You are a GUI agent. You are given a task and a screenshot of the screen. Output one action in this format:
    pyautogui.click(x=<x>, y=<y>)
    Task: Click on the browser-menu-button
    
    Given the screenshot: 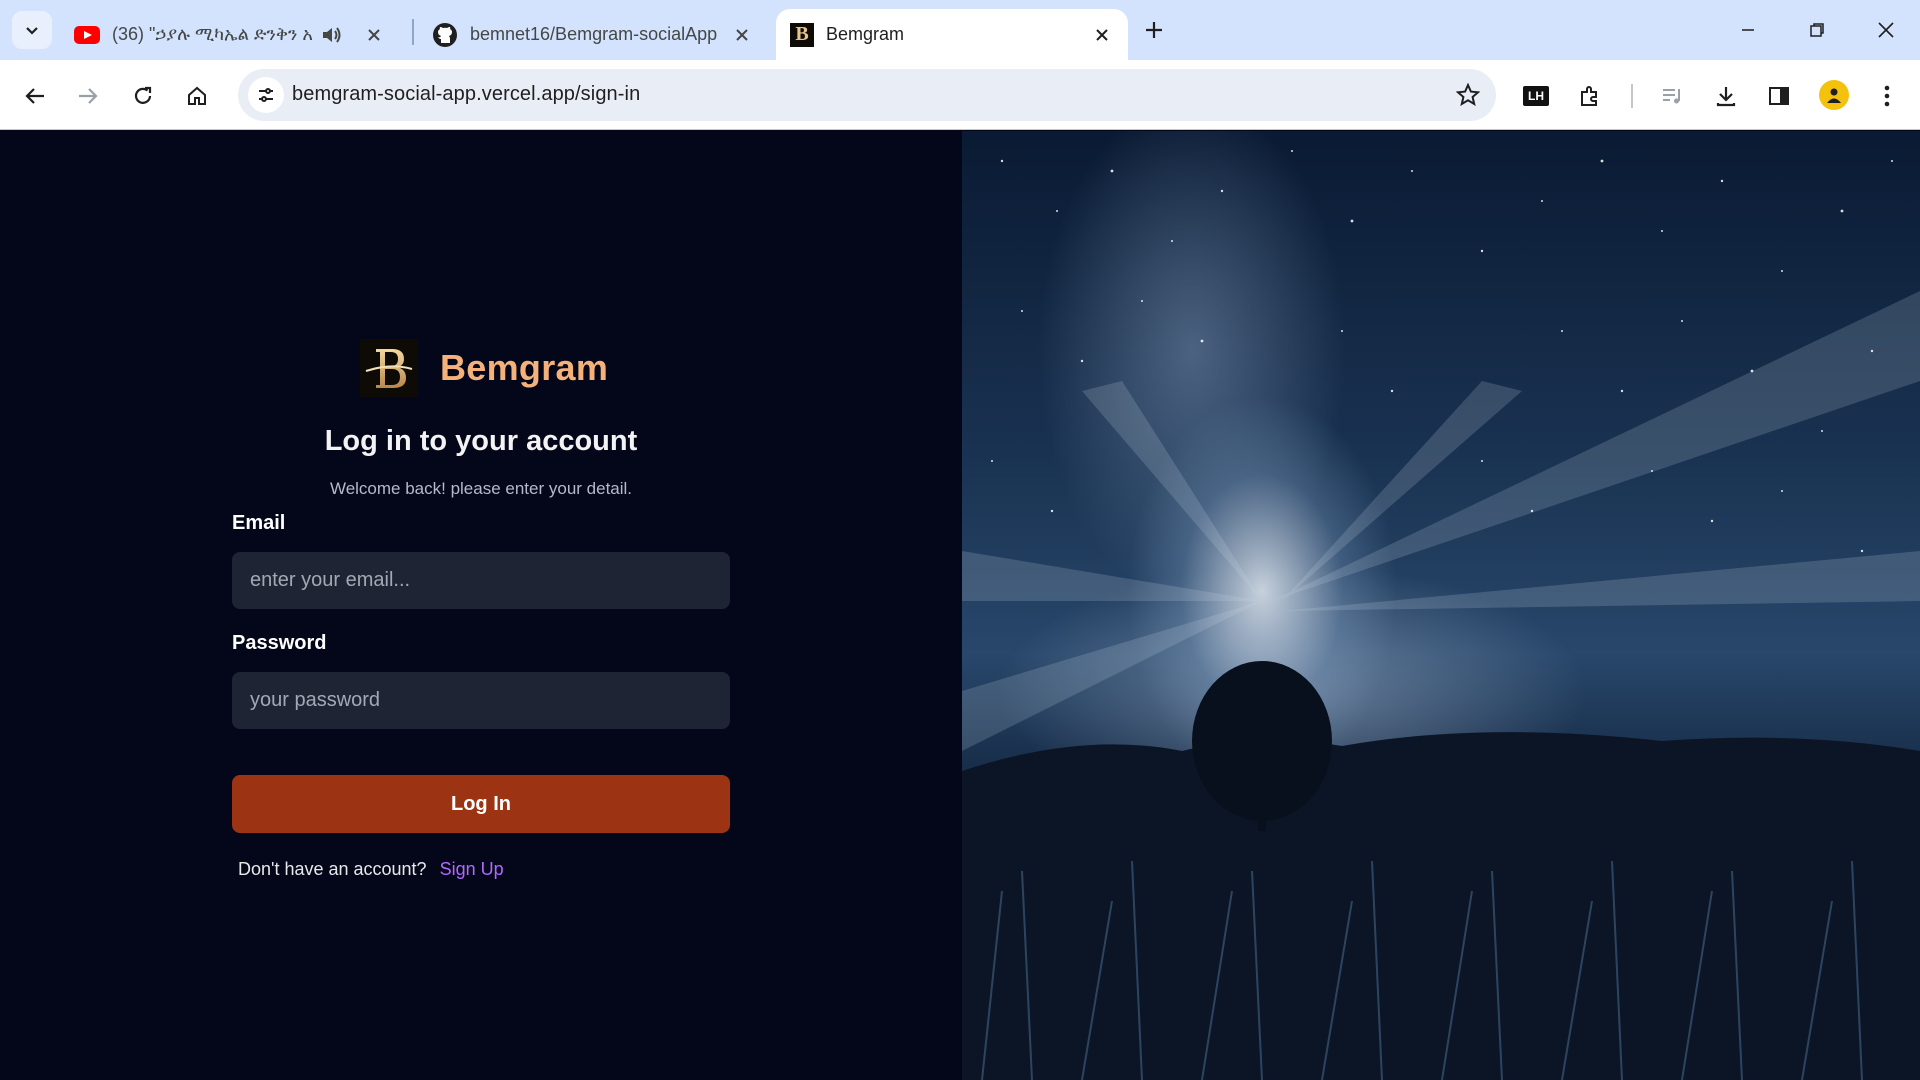 What is the action you would take?
    pyautogui.click(x=1887, y=96)
    